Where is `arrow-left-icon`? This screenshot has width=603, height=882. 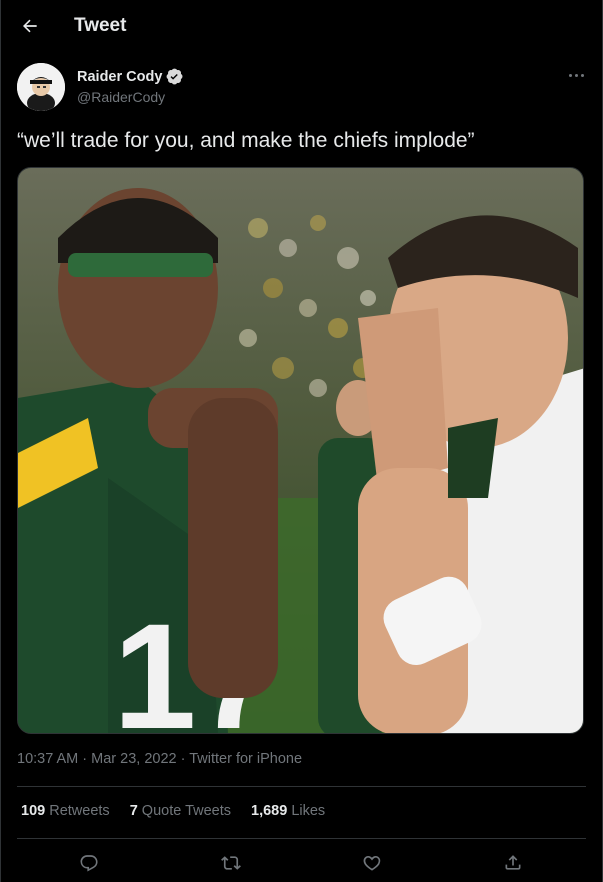
arrow-left-icon is located at coordinates (30, 26).